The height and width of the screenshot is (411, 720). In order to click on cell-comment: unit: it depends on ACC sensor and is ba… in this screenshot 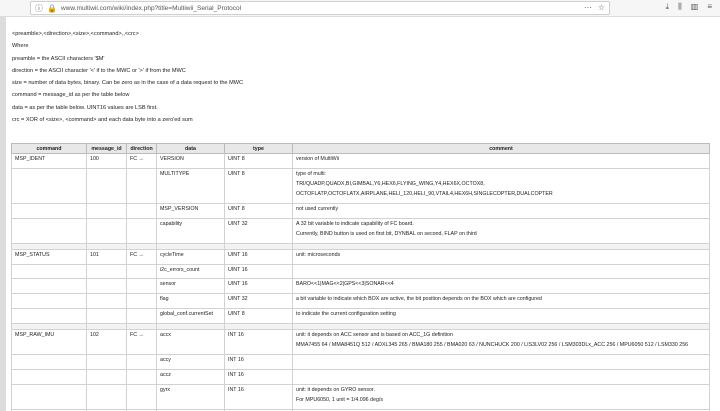, I will do `click(501, 342)`.